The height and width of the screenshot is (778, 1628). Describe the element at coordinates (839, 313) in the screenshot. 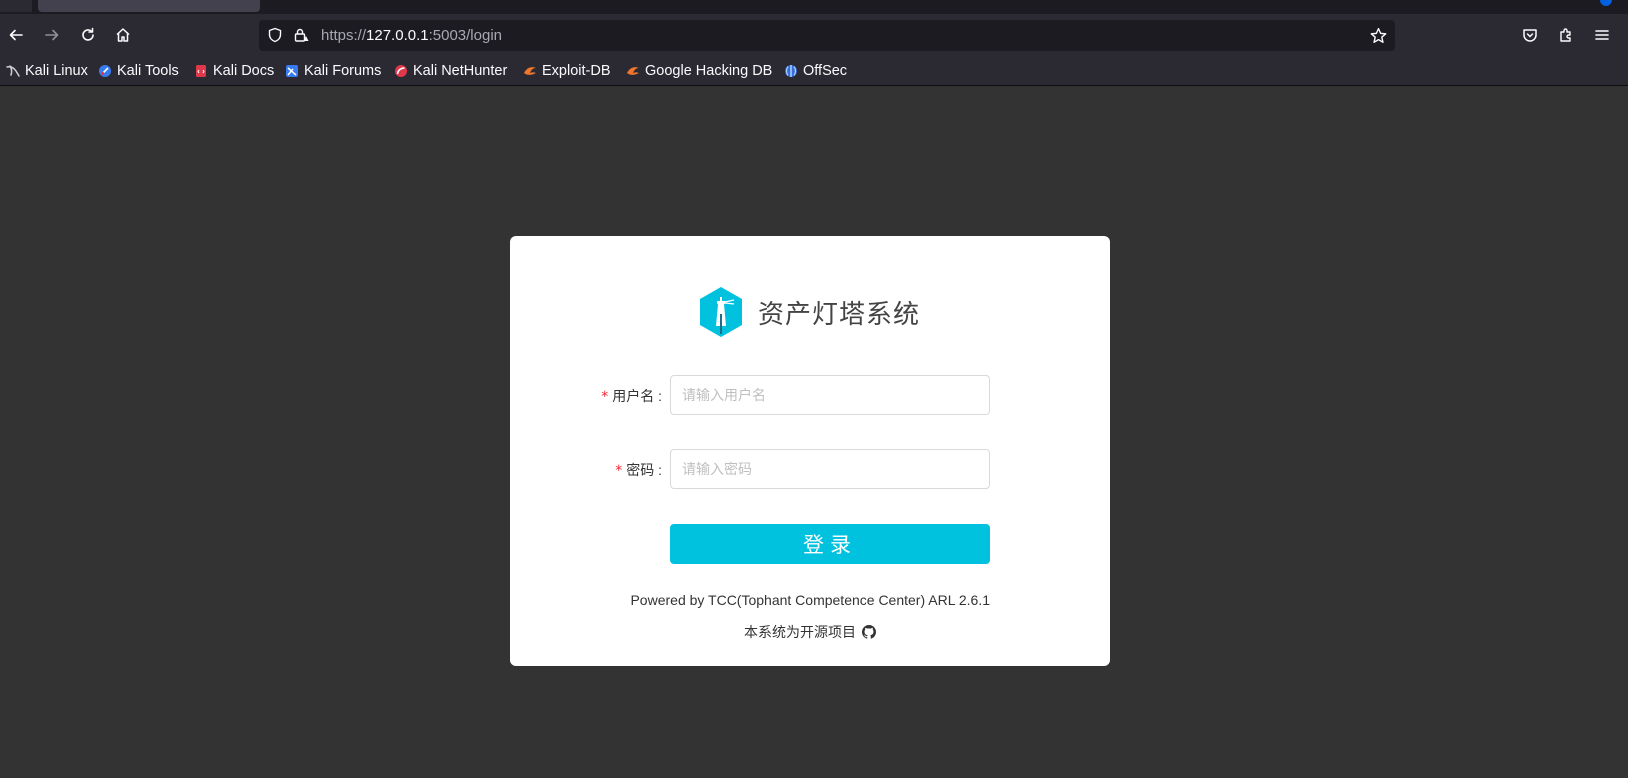

I see `system-title: 资产灯塔系统` at that location.